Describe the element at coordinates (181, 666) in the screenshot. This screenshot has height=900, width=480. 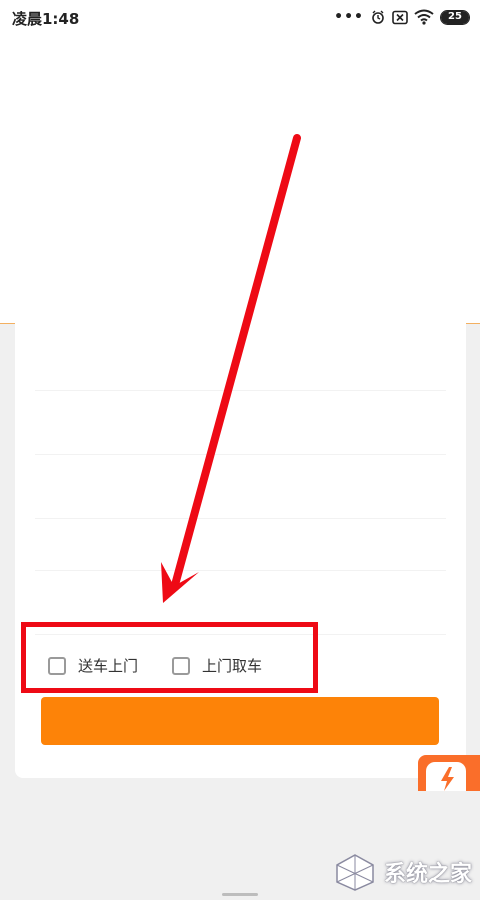
I see `pickup-car-checkbox` at that location.